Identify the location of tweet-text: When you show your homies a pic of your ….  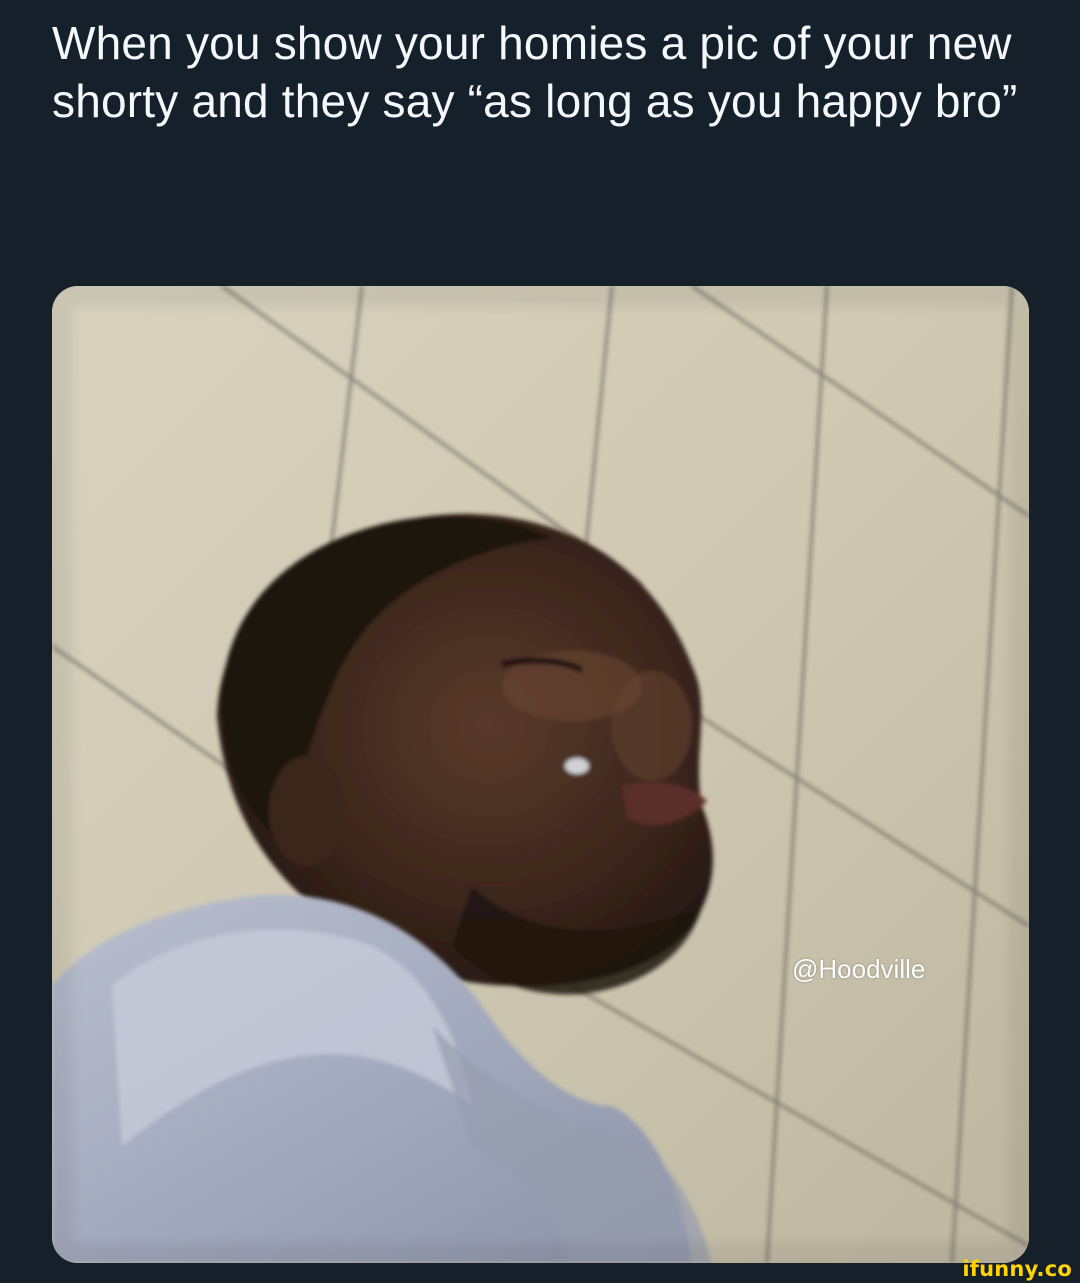
(535, 72).